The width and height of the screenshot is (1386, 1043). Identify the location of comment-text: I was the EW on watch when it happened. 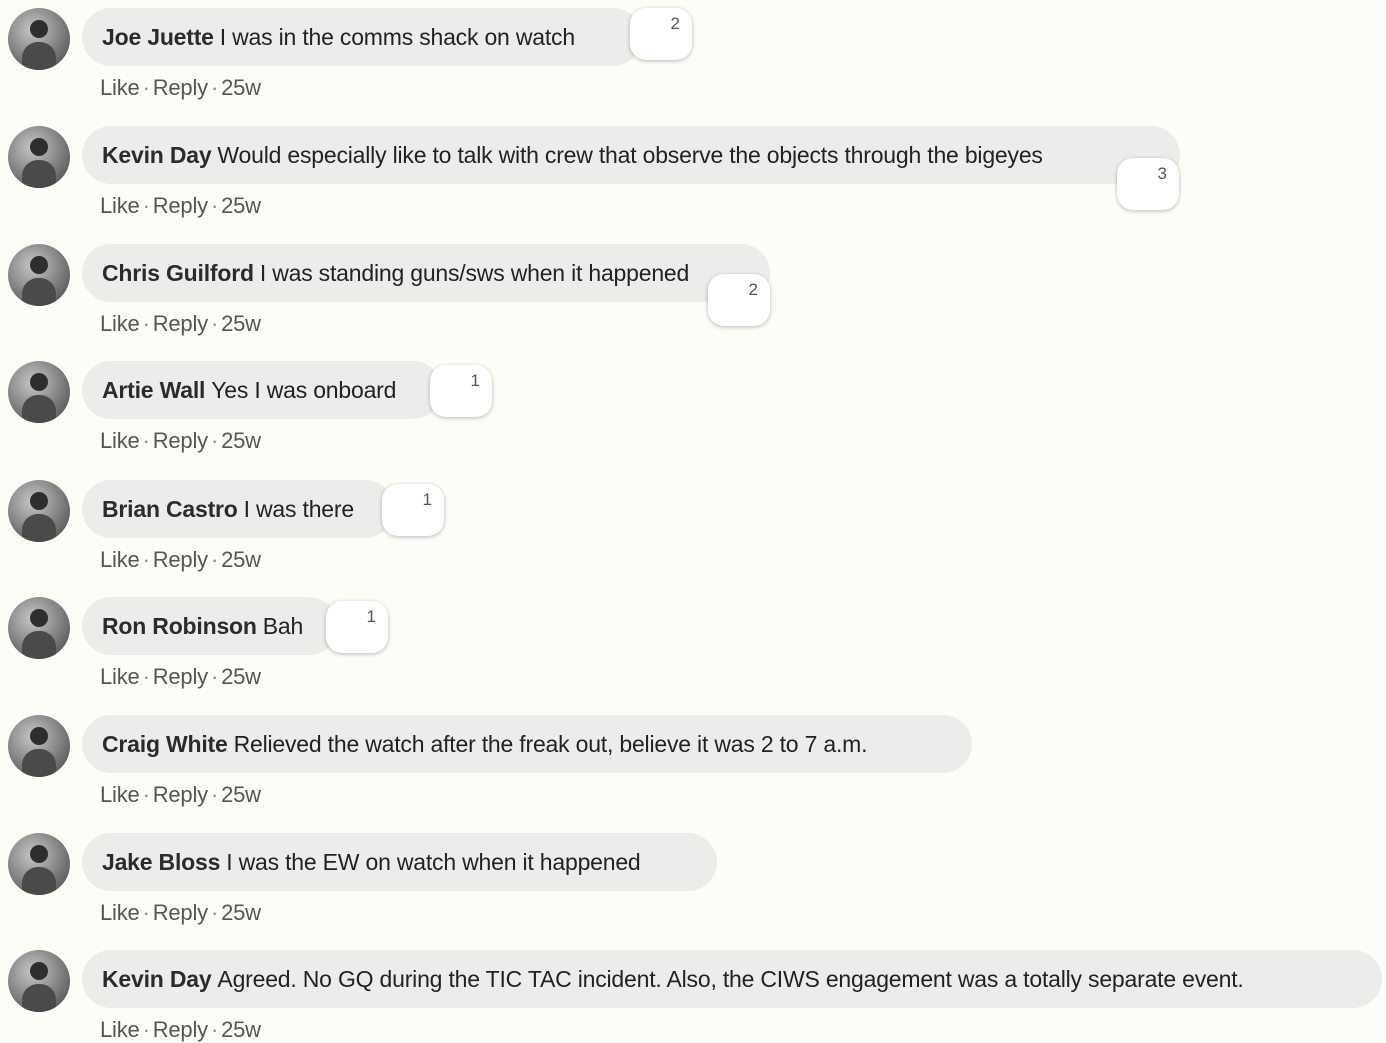
(433, 861).